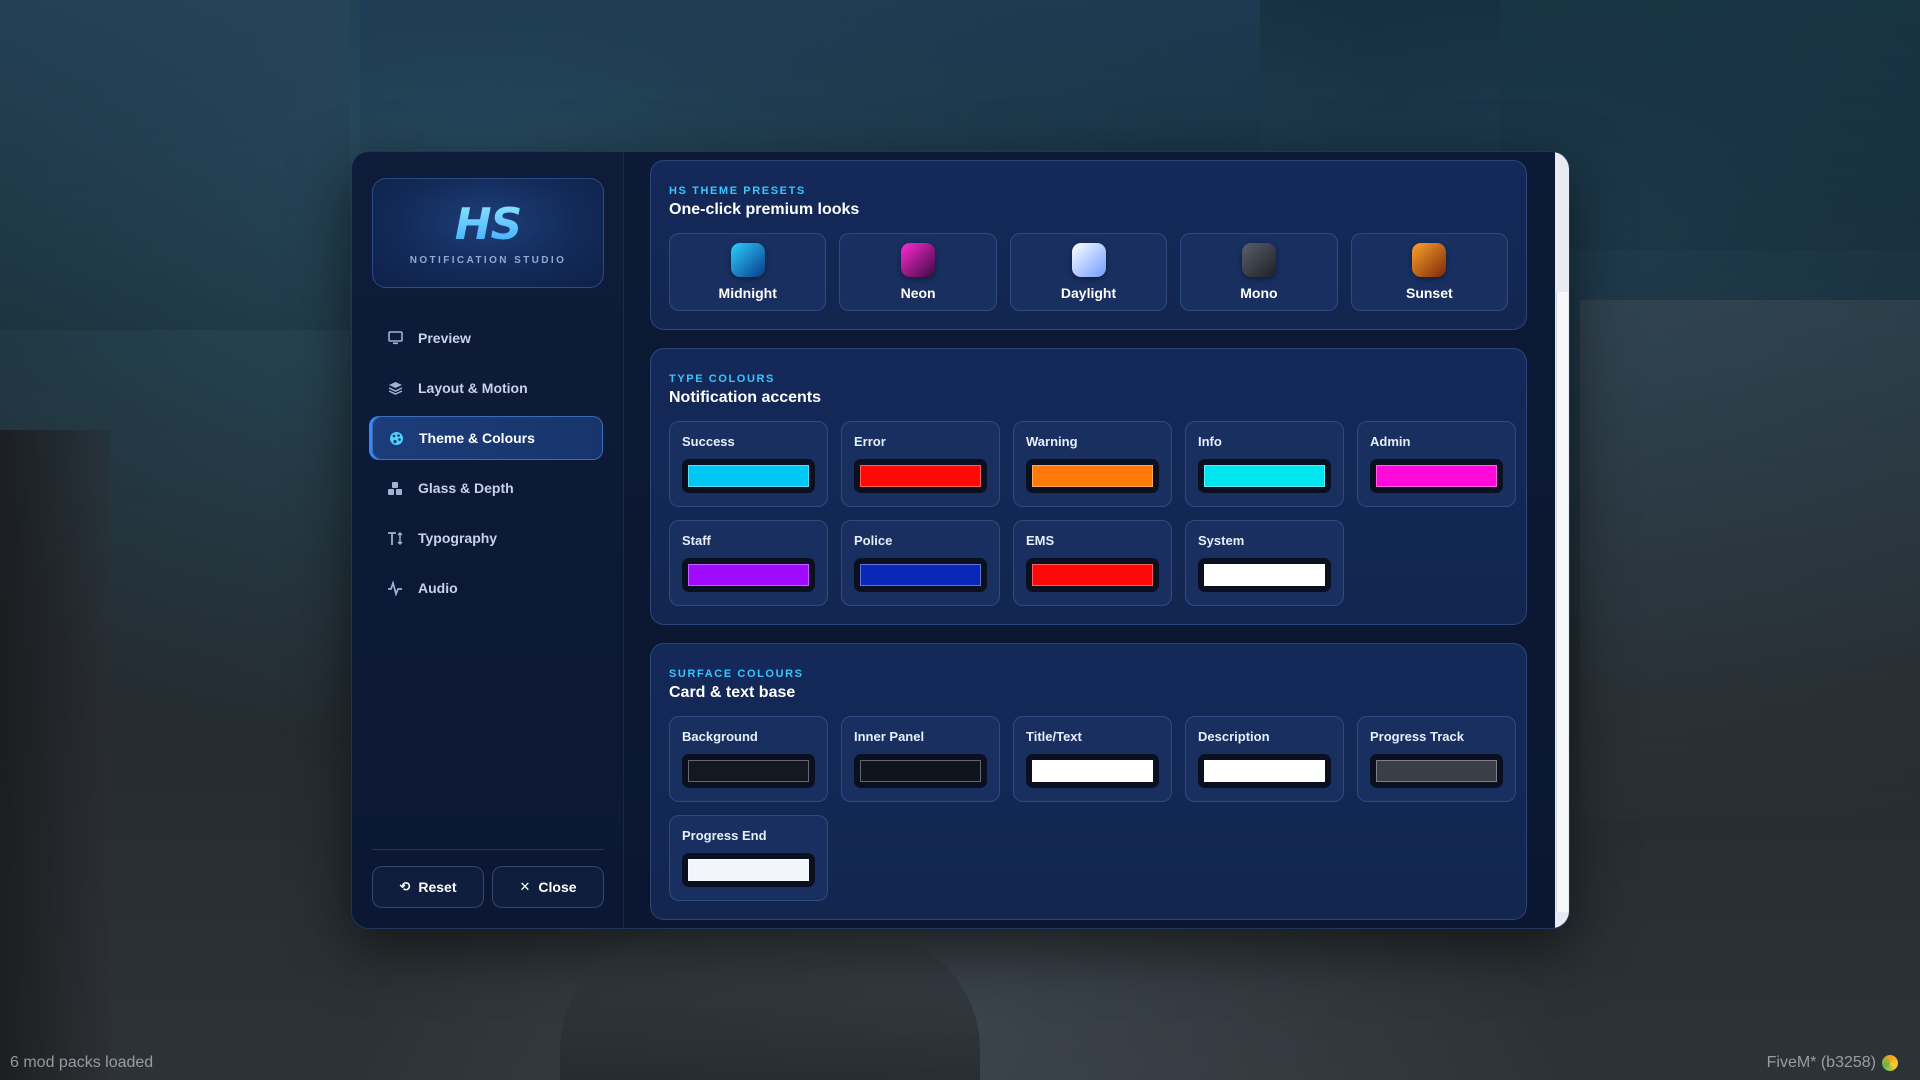  What do you see at coordinates (1052, 441) in the screenshot?
I see `colour-label: Warning` at bounding box center [1052, 441].